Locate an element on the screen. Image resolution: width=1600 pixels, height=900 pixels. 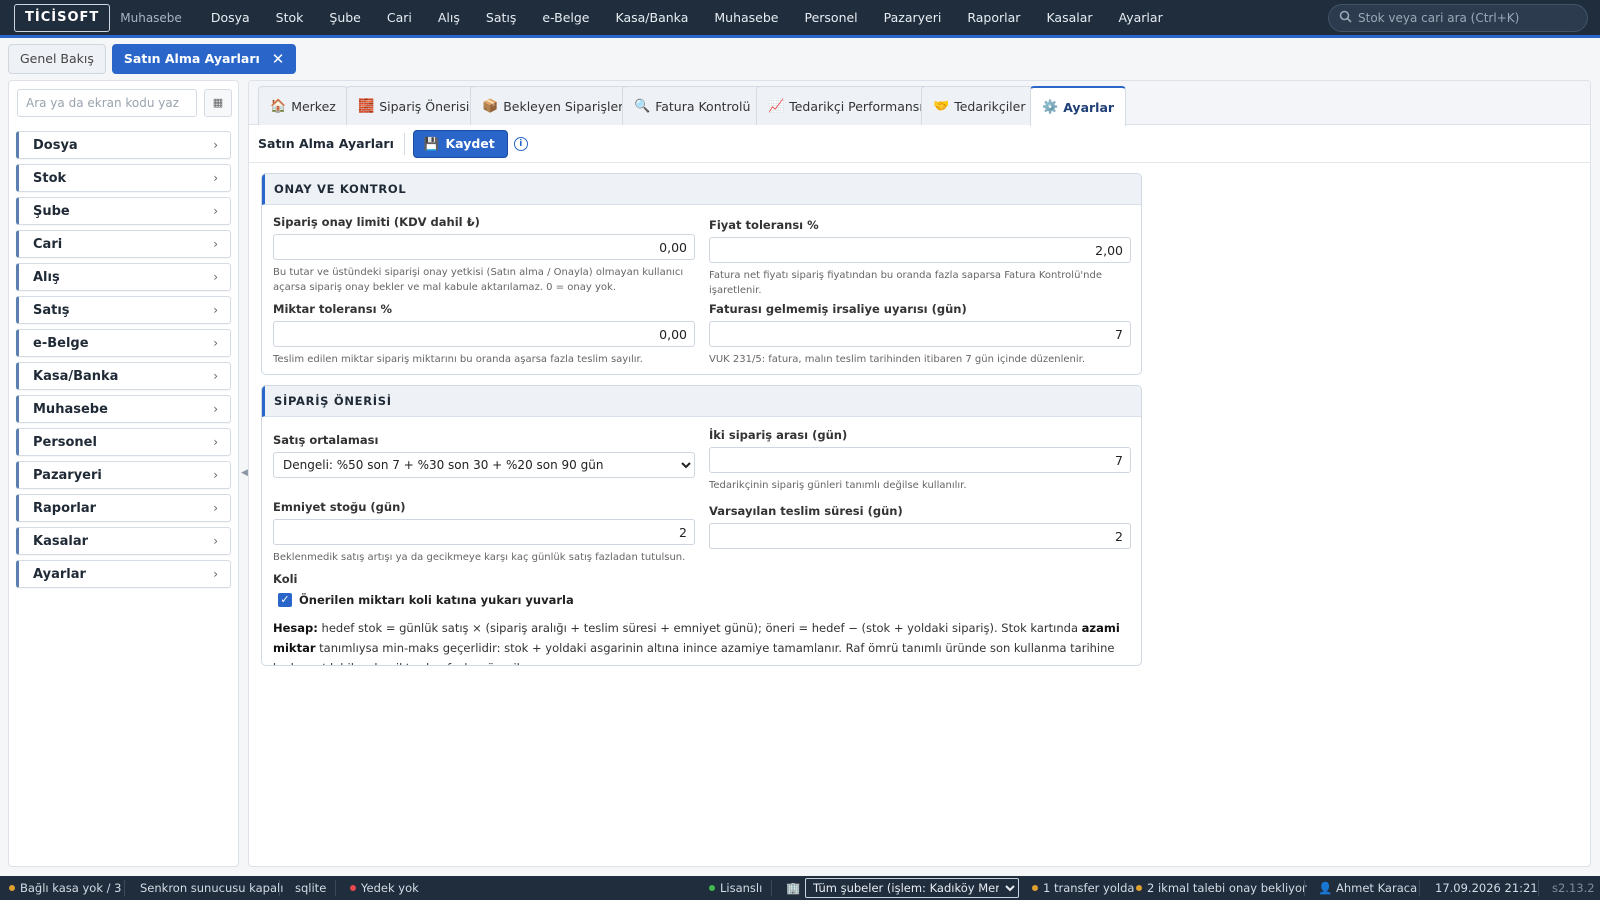
close-icon: ✕ is located at coordinates (278, 59).